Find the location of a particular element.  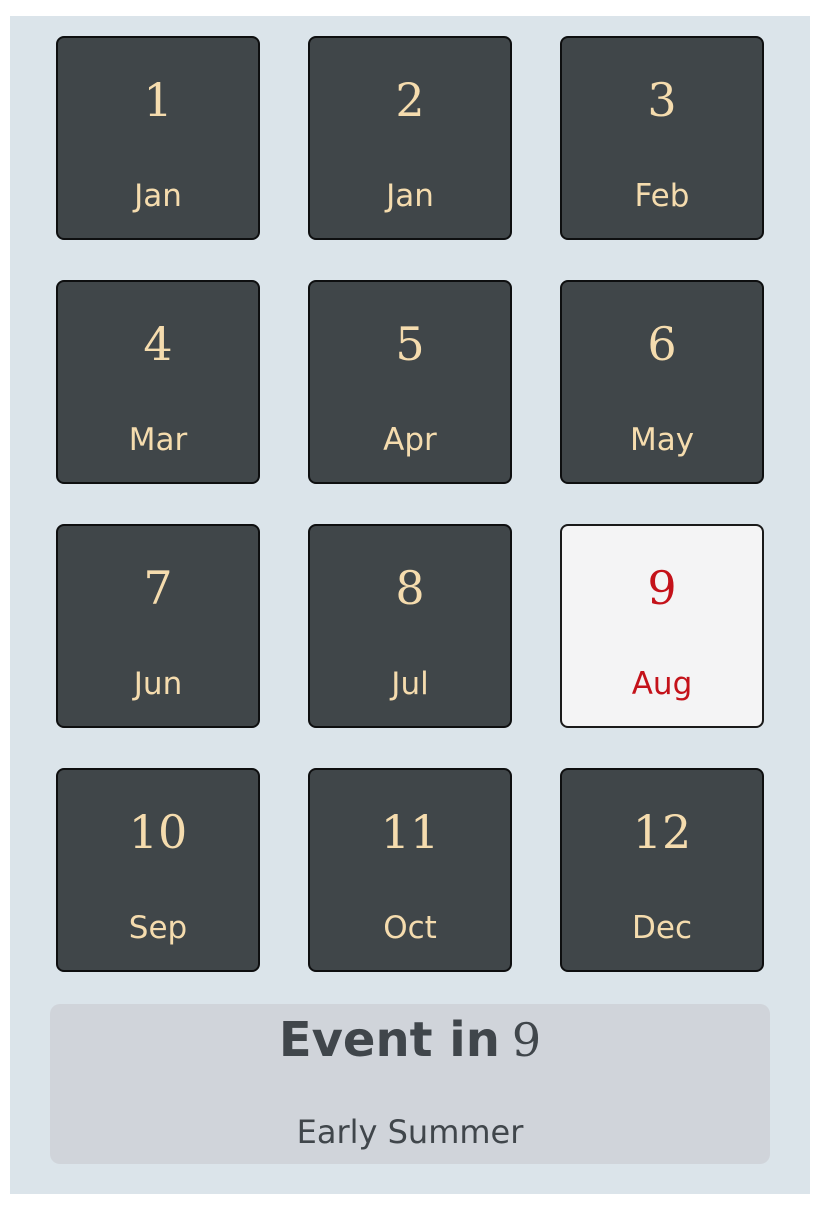

day-tile-1: 1 Jan is located at coordinates (158, 138).